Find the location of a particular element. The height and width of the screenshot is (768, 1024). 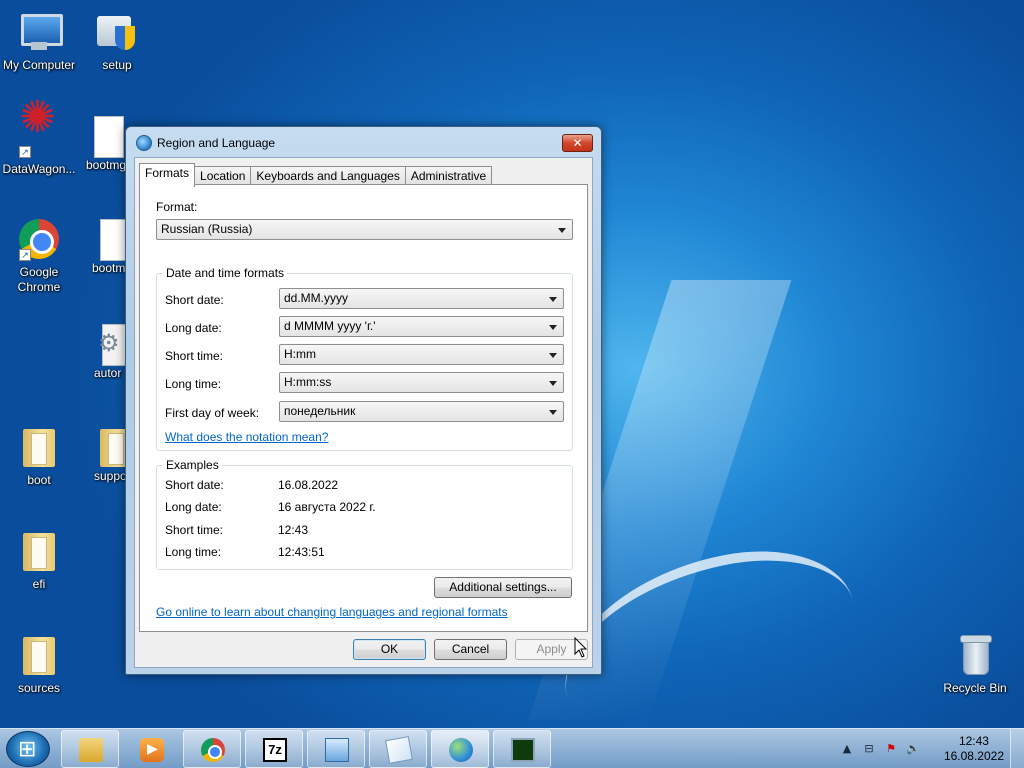

taskbar-media-player is located at coordinates (151, 749).